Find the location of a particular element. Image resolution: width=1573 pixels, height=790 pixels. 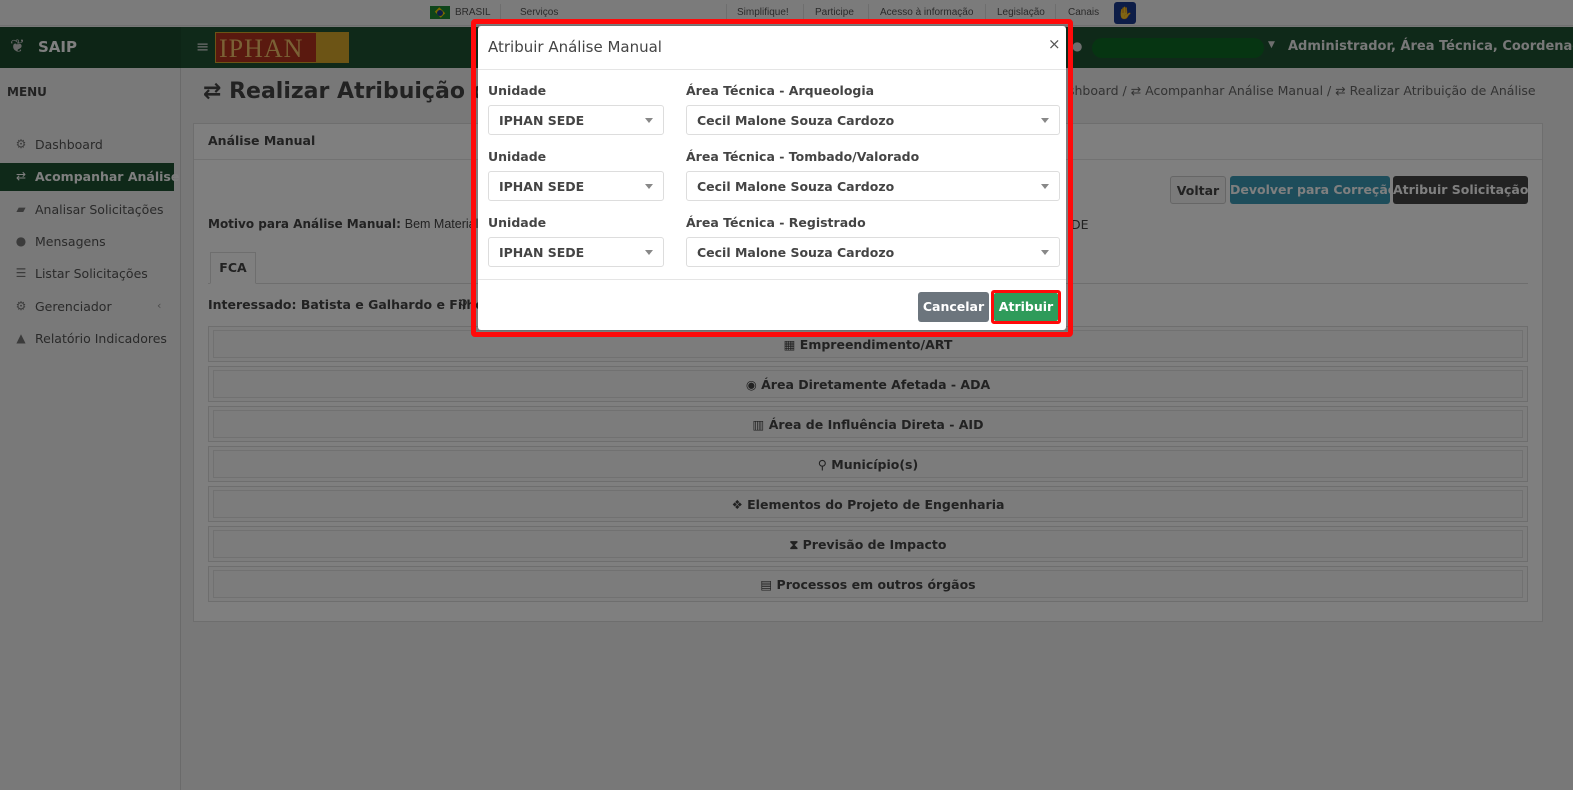

area-tecnica-registrado-select: Cecil Malone Souza Cardozo is located at coordinates (873, 252).